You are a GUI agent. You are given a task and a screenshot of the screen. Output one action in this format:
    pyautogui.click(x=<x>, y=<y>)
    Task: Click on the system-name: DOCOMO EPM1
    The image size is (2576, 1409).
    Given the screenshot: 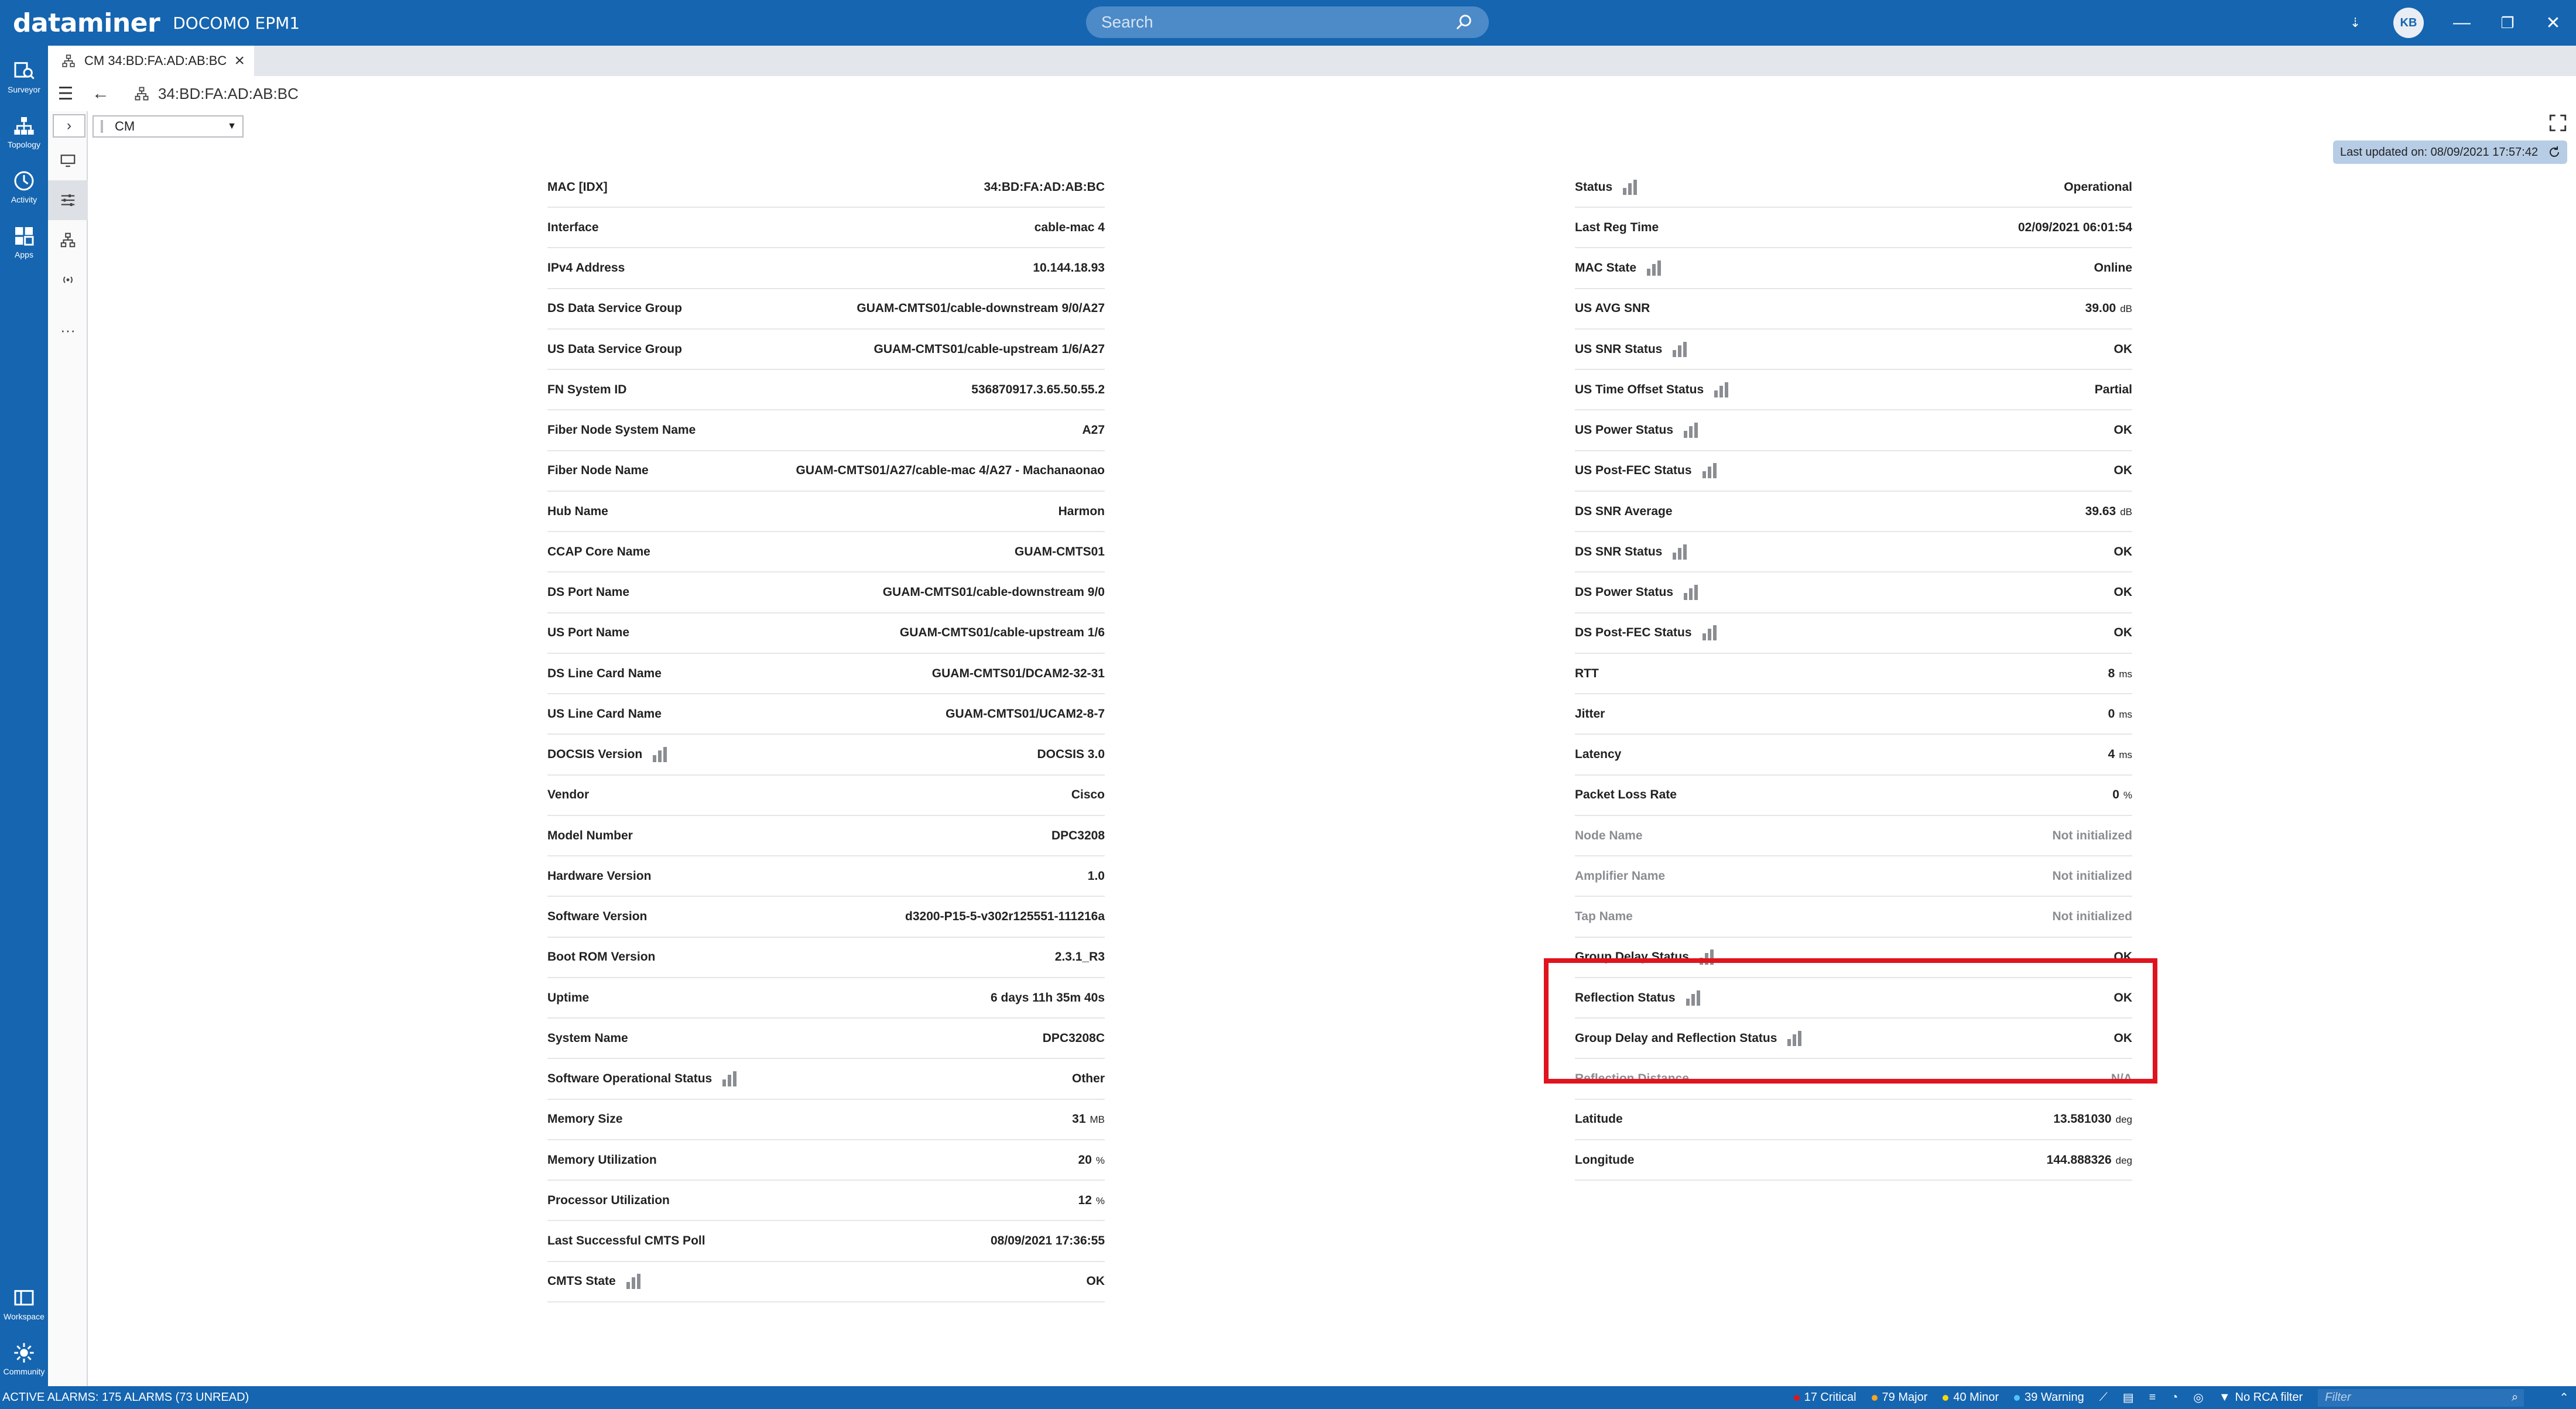 What is the action you would take?
    pyautogui.click(x=236, y=23)
    